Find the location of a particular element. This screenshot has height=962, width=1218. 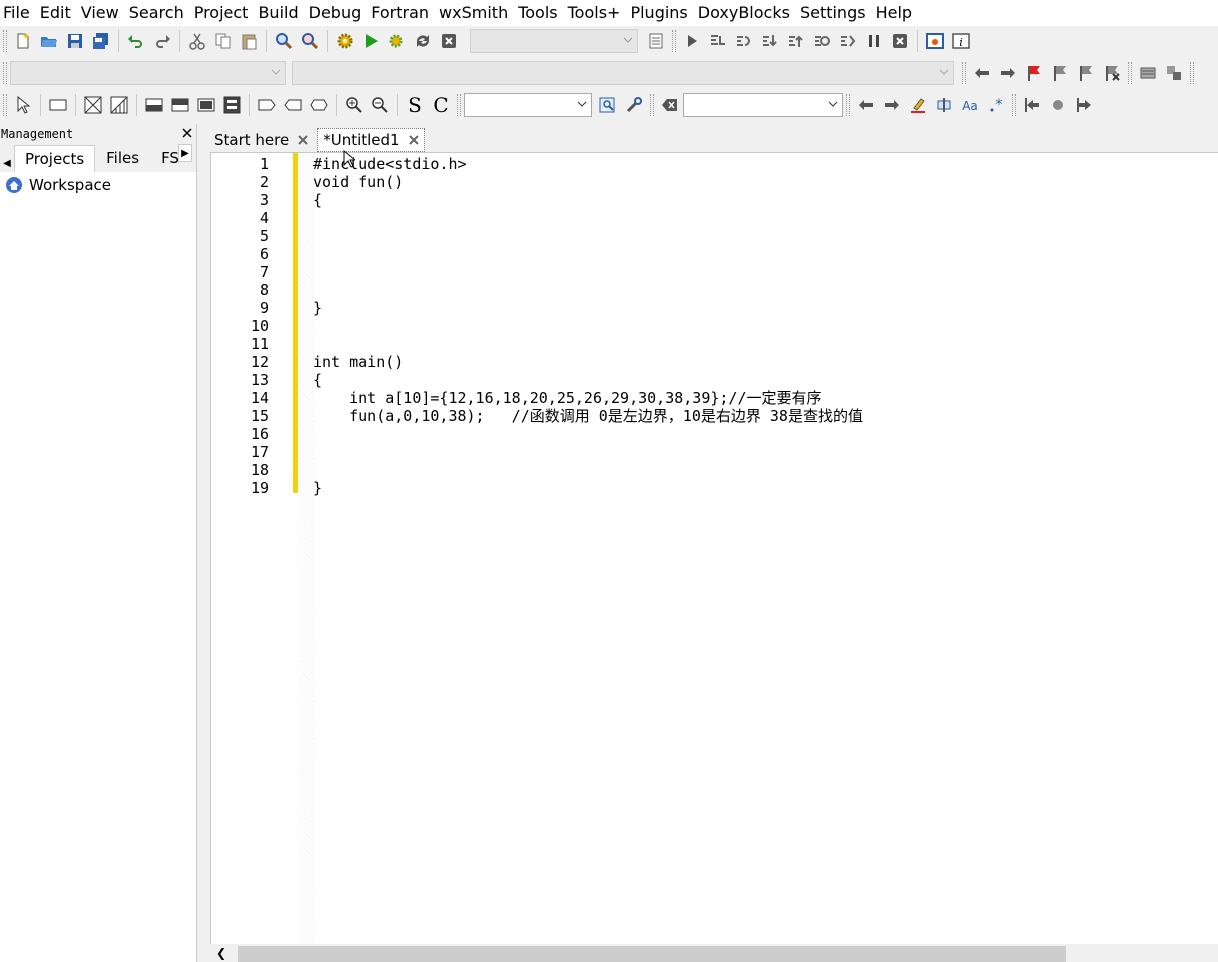

close-panel-icon is located at coordinates (187, 134).